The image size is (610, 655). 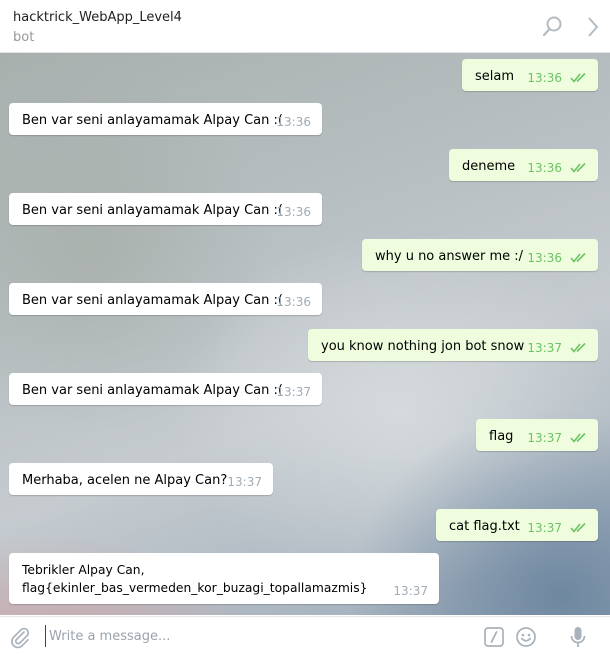 What do you see at coordinates (423, 346) in the screenshot?
I see `message-text: you know nothing jon bot snow` at bounding box center [423, 346].